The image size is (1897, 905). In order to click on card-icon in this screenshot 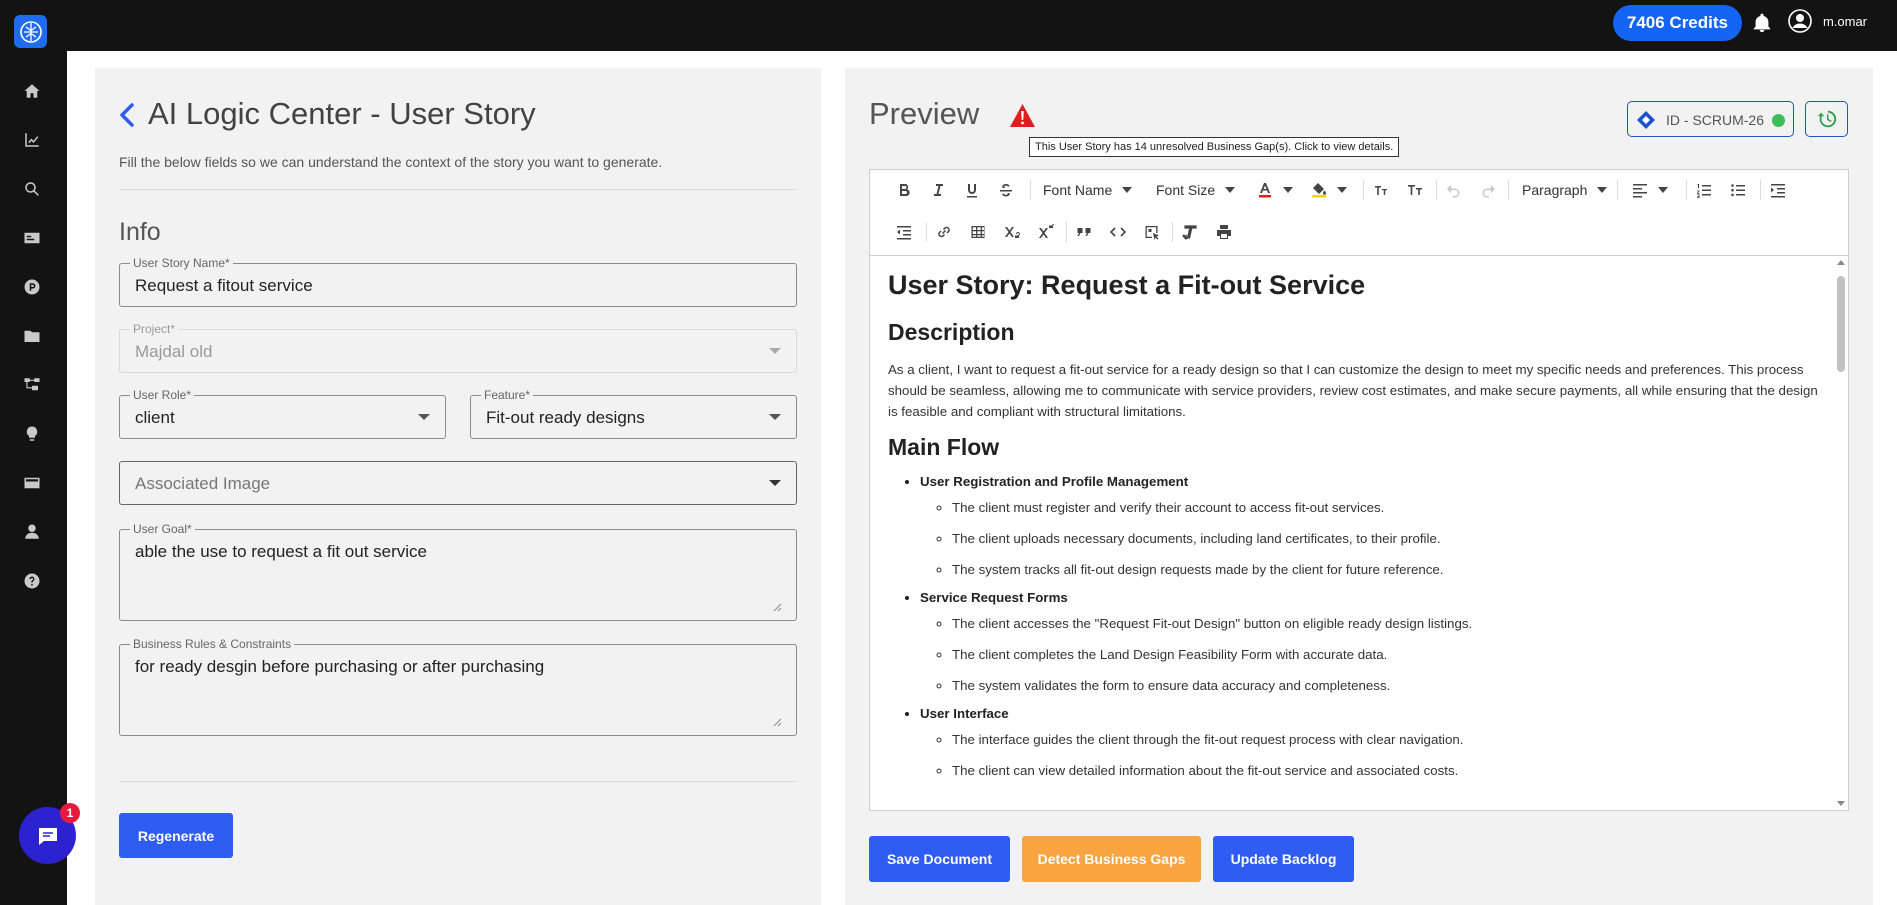, I will do `click(32, 483)`.